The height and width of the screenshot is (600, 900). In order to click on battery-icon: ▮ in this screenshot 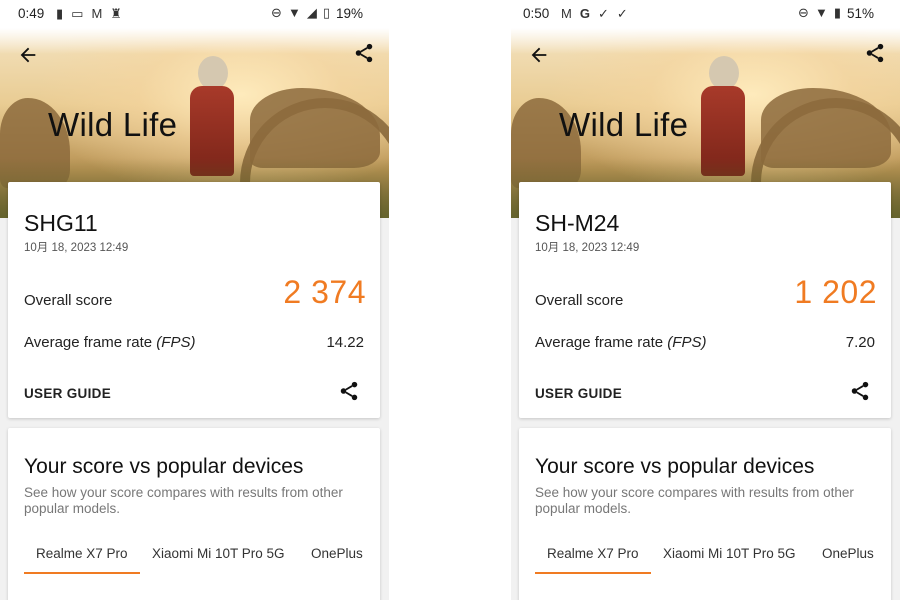, I will do `click(837, 12)`.